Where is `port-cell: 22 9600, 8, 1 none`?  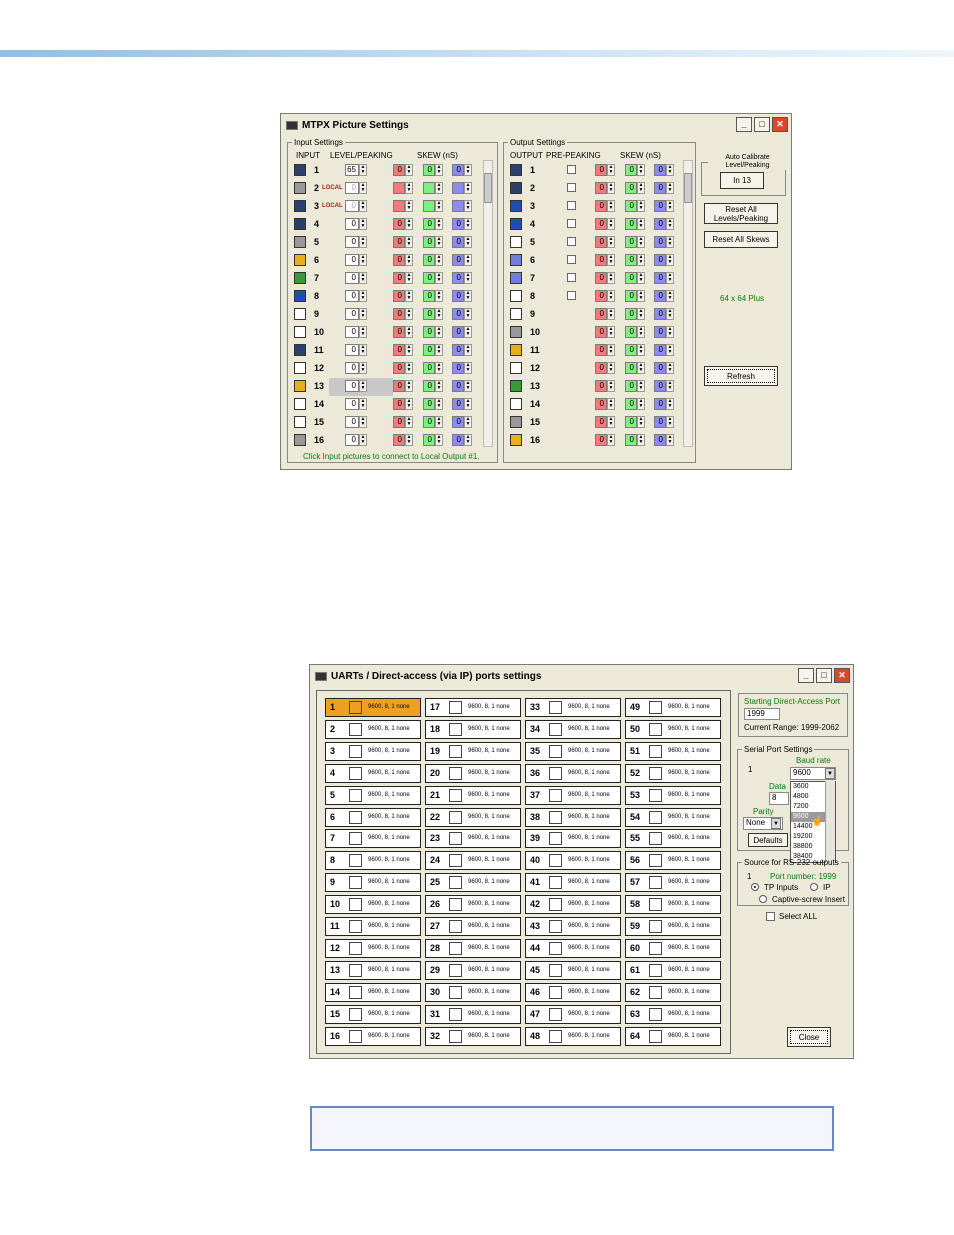
port-cell: 22 9600, 8, 1 none is located at coordinates (473, 817).